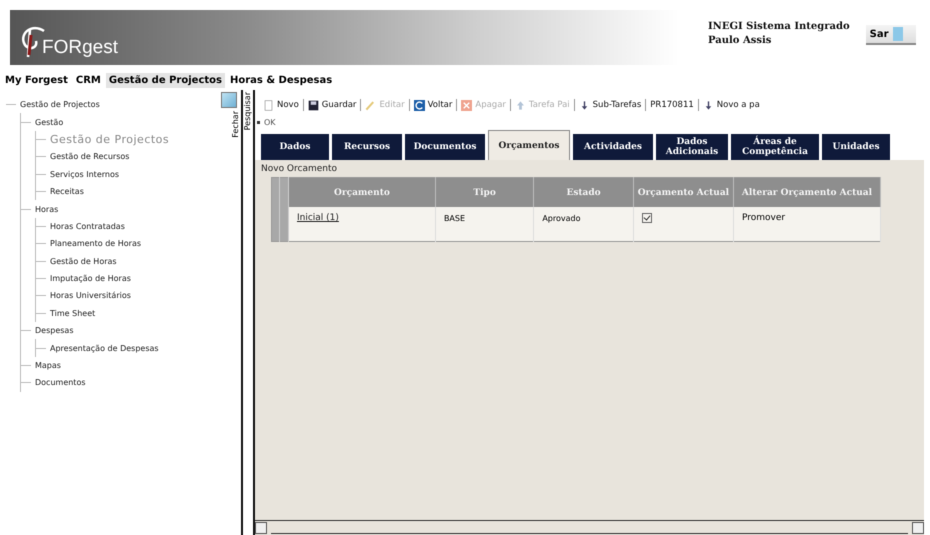  What do you see at coordinates (731, 105) in the screenshot?
I see `toolbar-button: Novo a pa` at bounding box center [731, 105].